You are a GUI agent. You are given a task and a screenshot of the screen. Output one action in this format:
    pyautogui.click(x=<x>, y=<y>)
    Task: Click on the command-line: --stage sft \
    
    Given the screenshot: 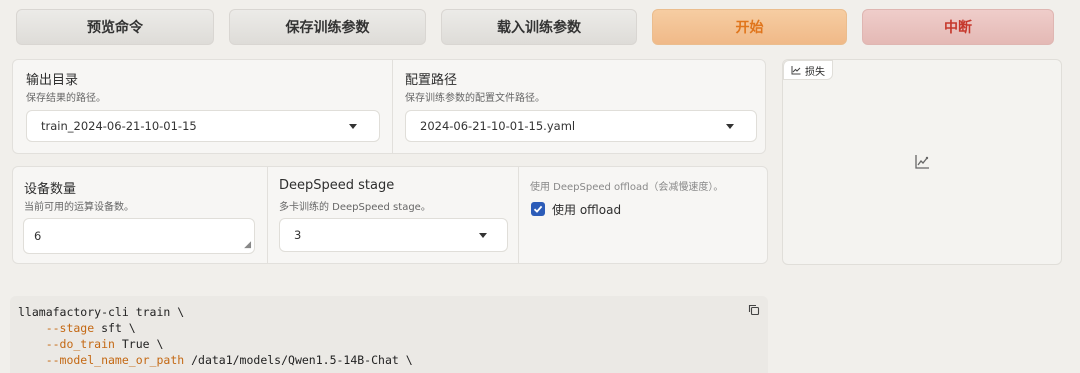 What is the action you would take?
    pyautogui.click(x=77, y=328)
    